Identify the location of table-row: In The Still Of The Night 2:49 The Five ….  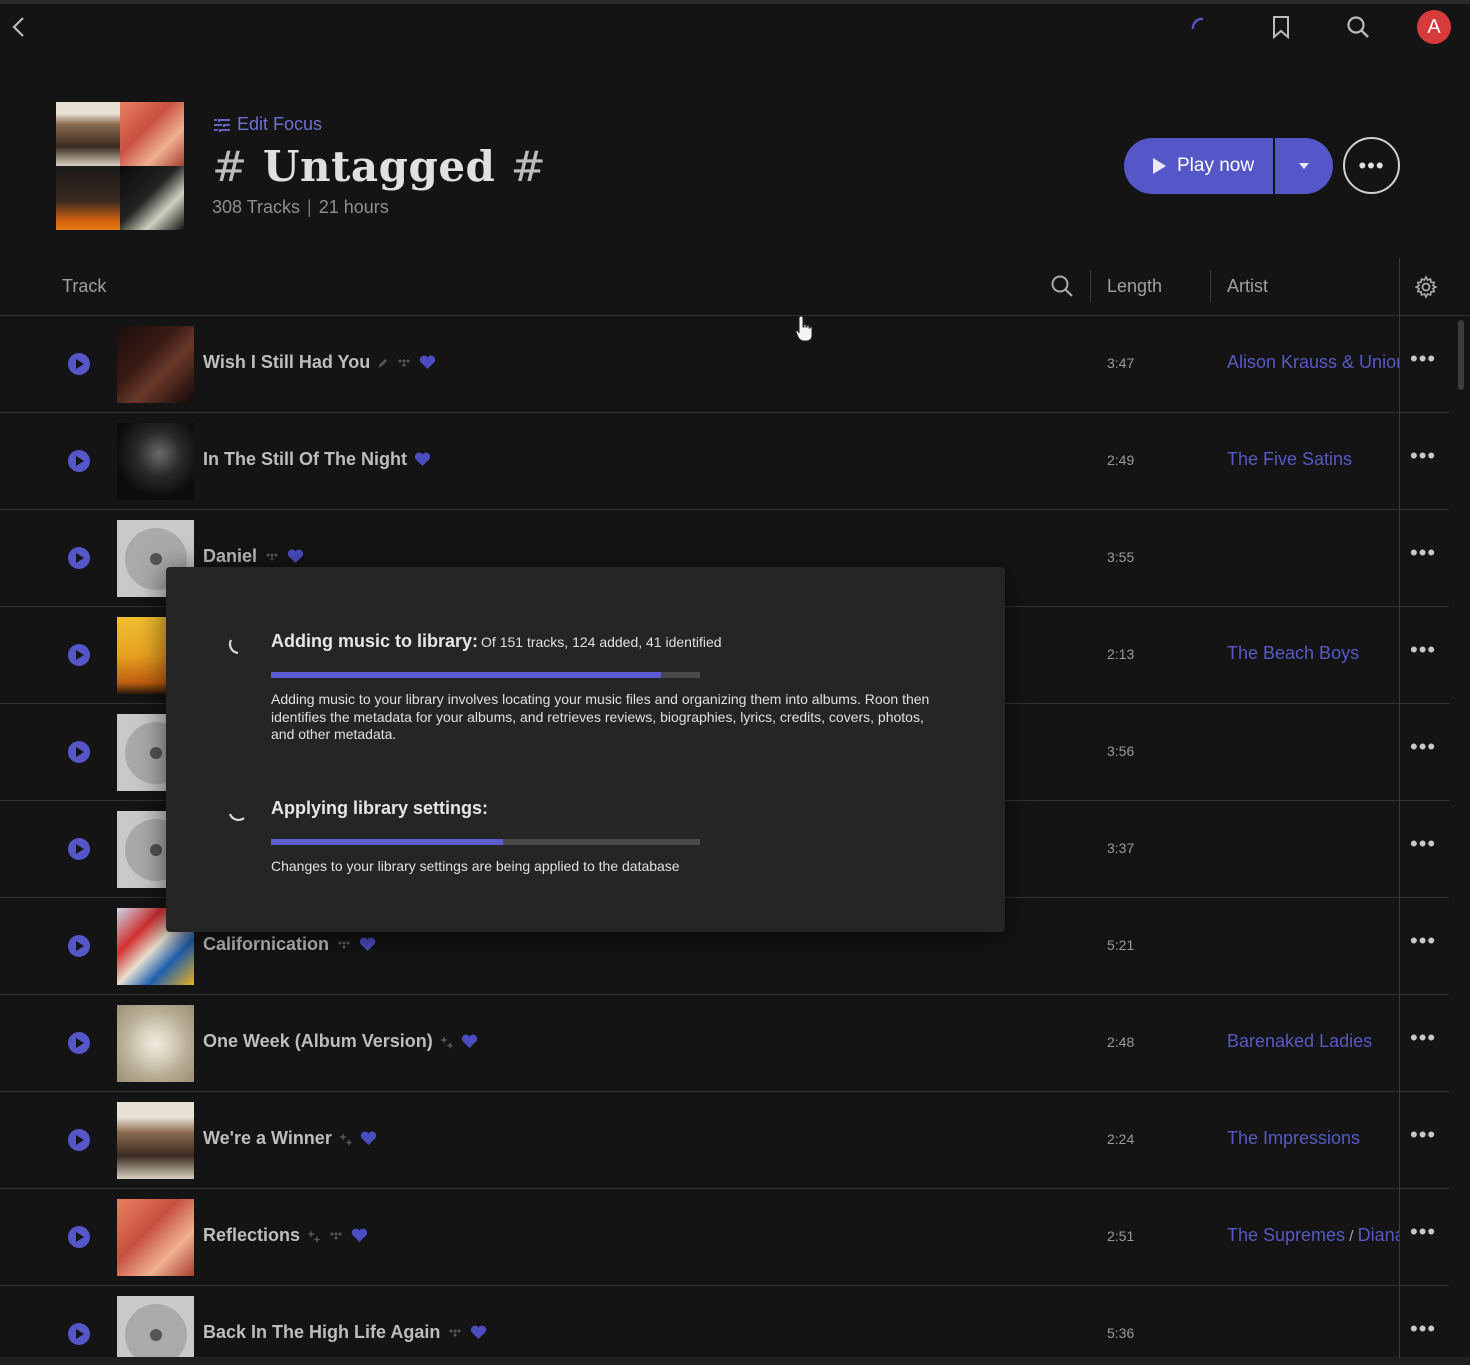
(724, 461).